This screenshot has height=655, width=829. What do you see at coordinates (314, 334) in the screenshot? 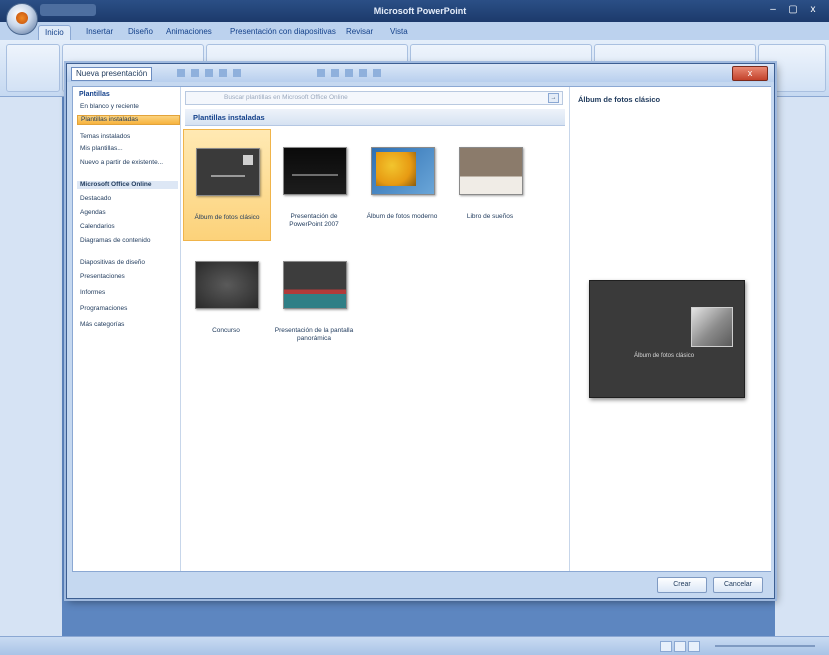
I see `template-label: Presentación de la pantalla panorámica` at bounding box center [314, 334].